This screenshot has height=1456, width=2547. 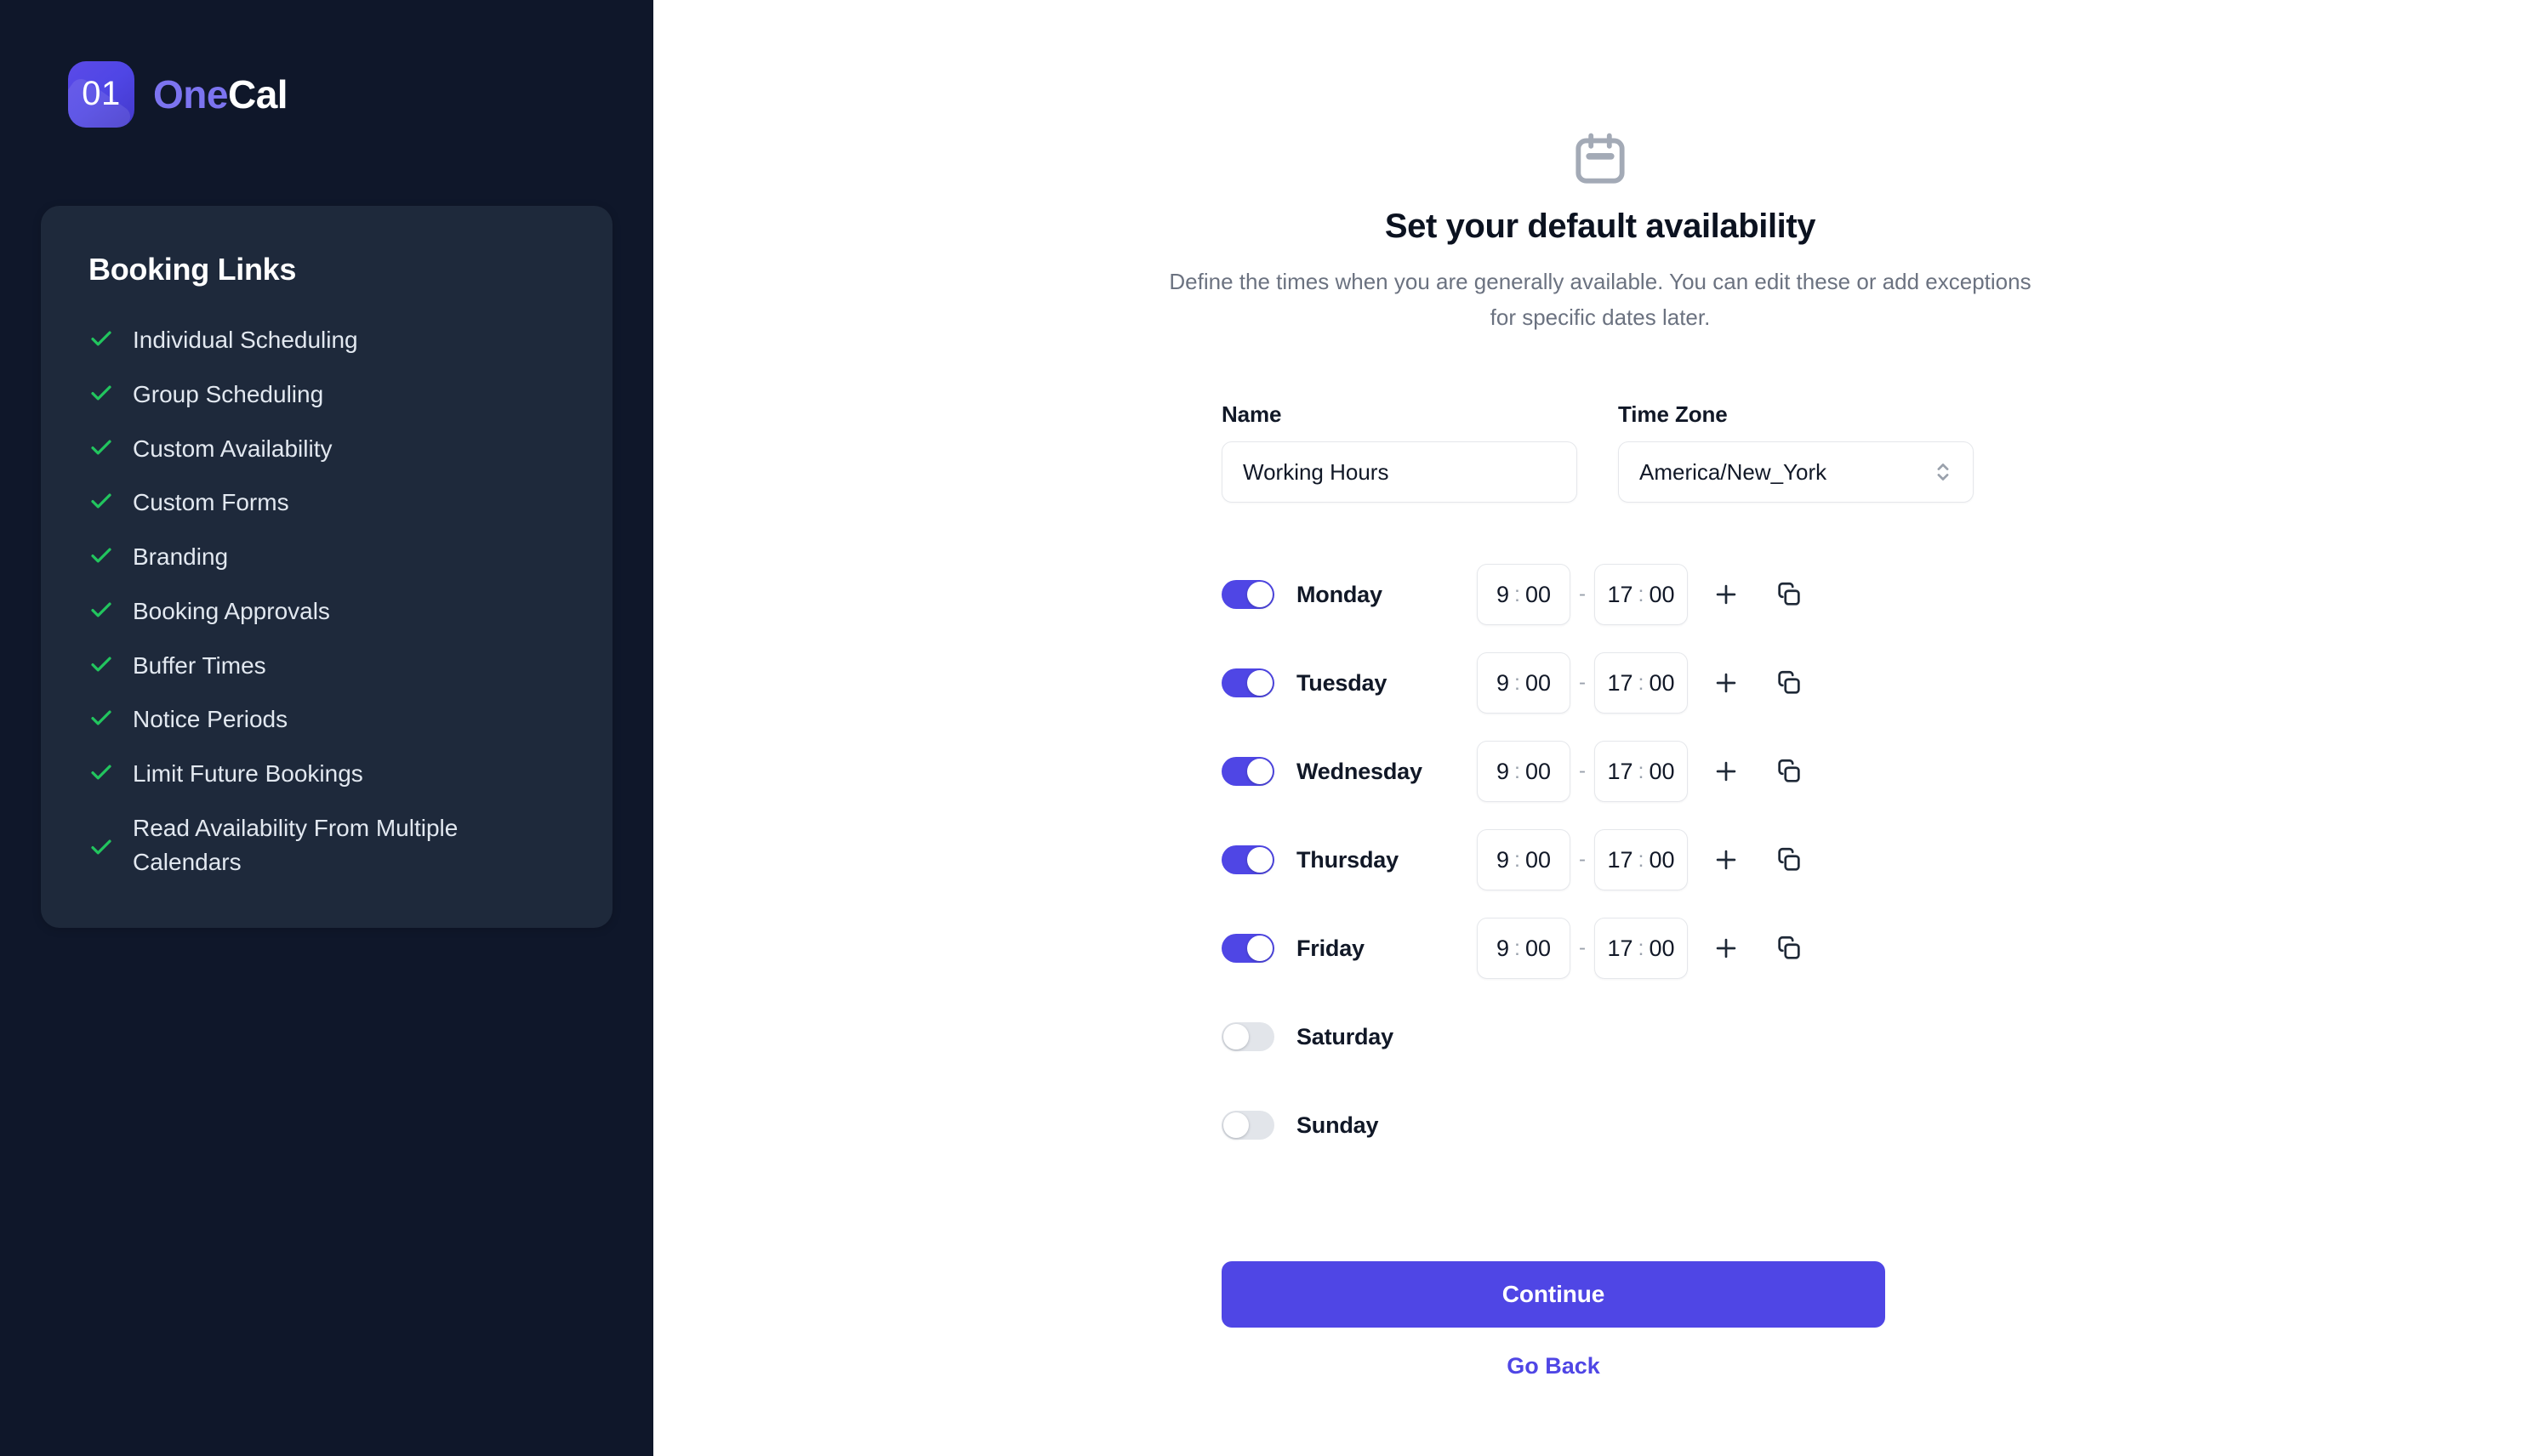 I want to click on start-time-tuesday: 9 : 00, so click(x=1523, y=683).